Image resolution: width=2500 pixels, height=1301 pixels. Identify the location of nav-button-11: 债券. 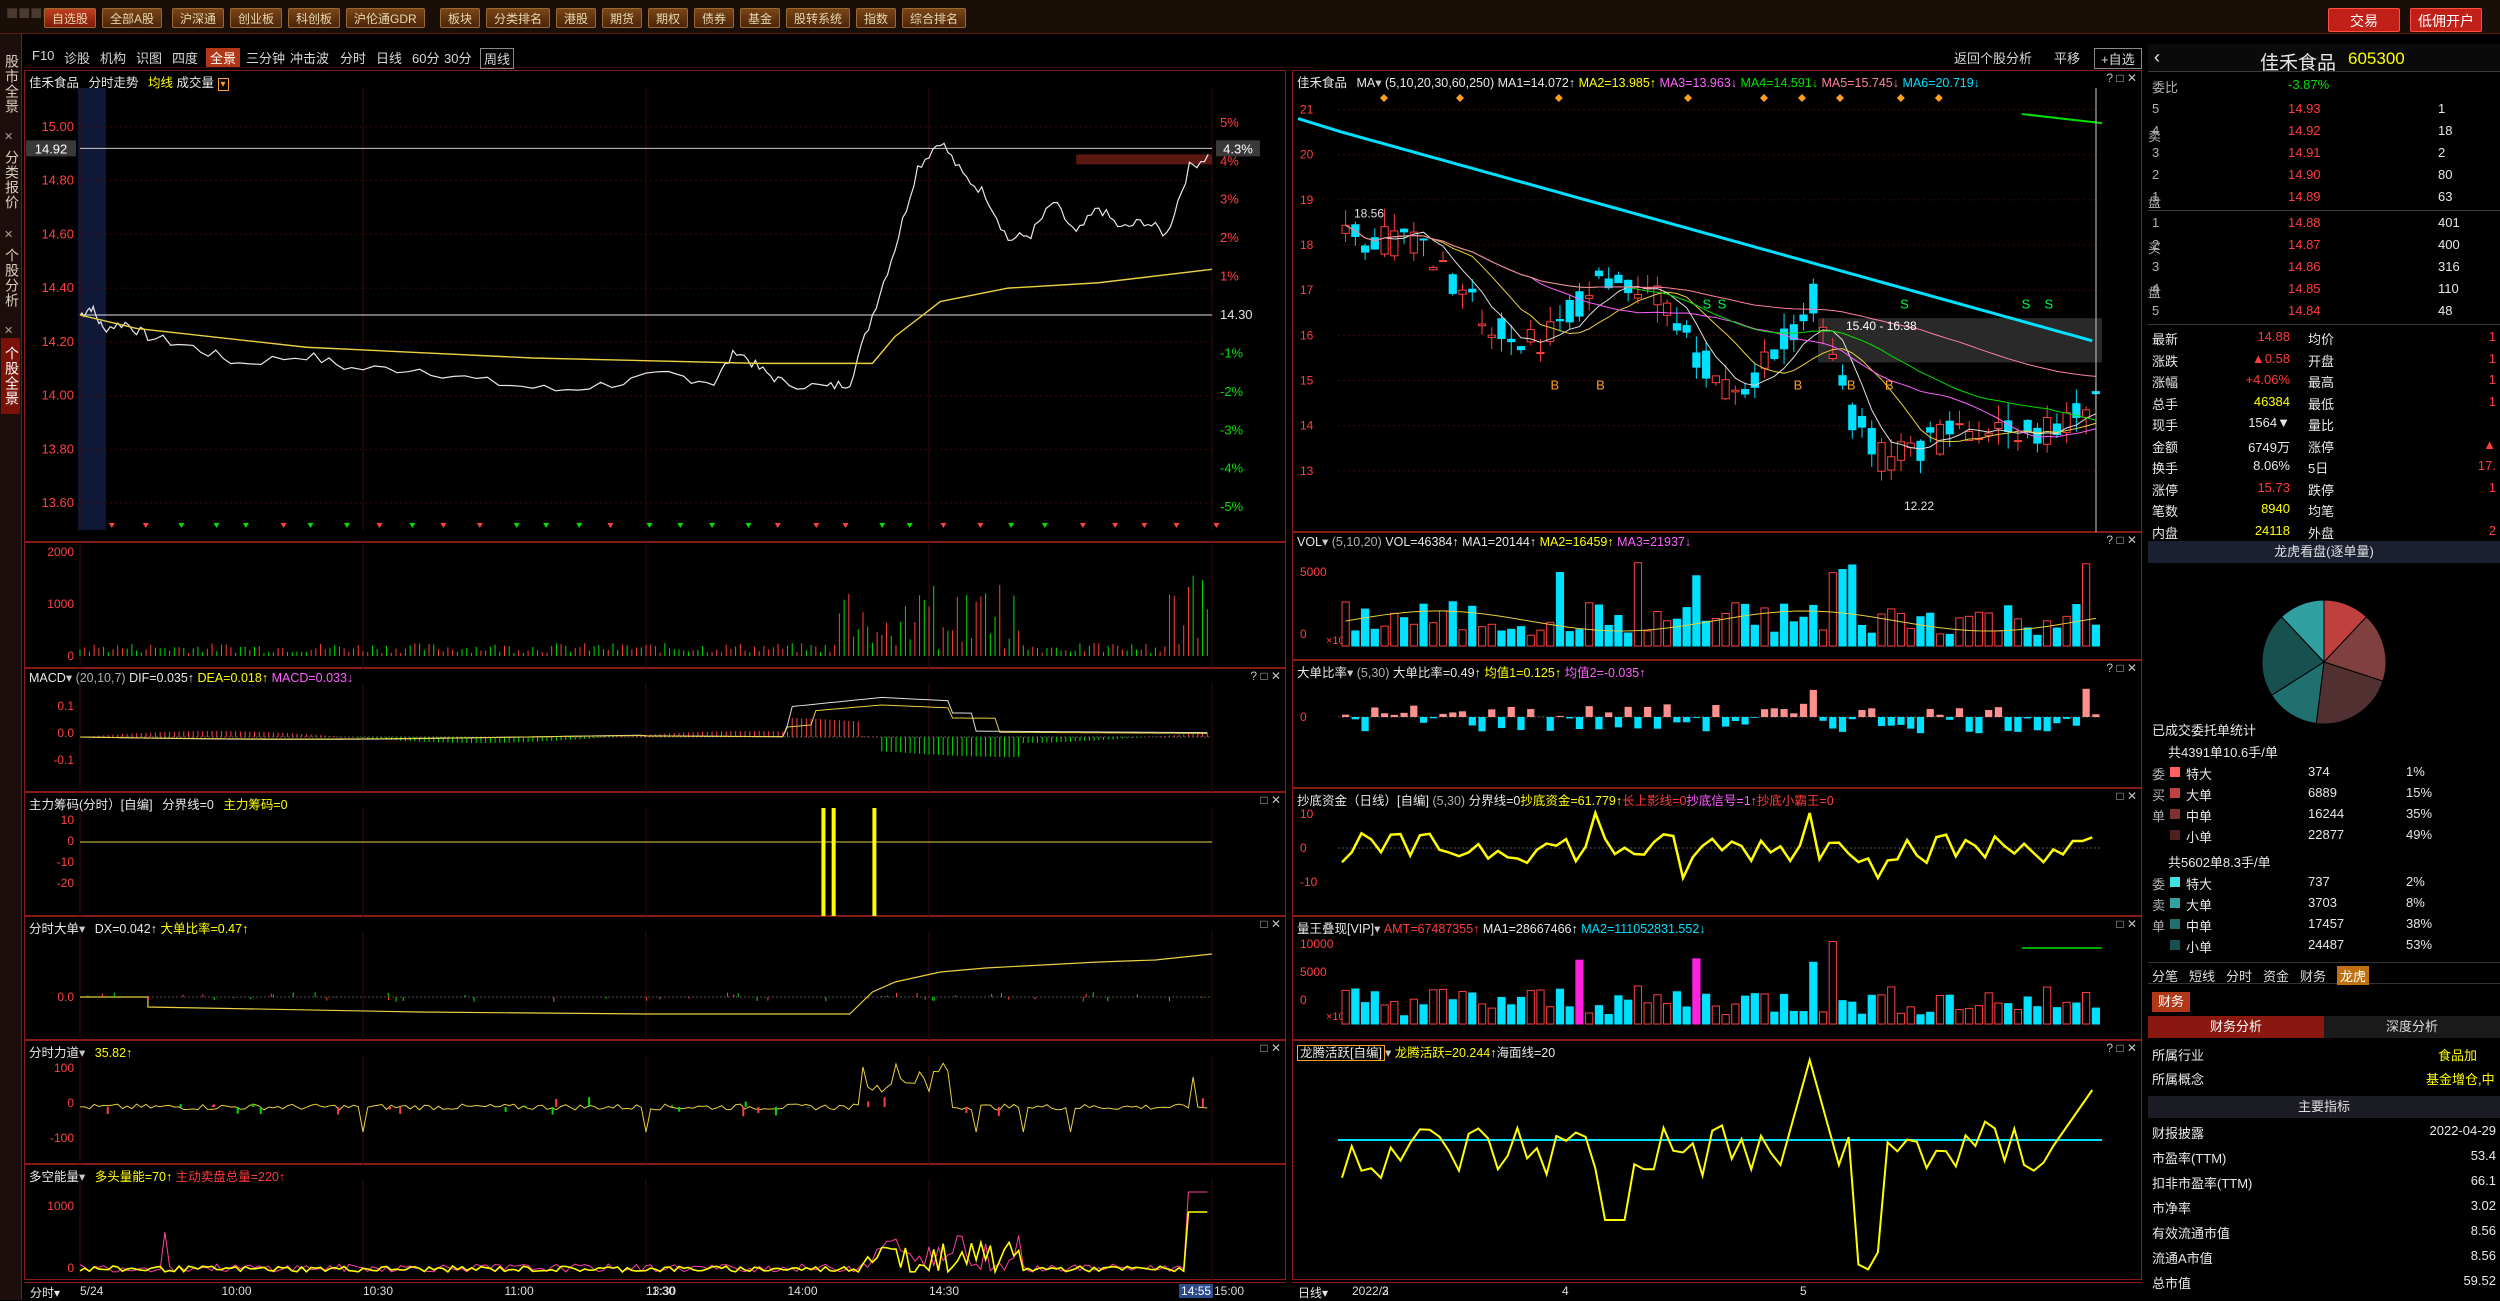
(714, 18).